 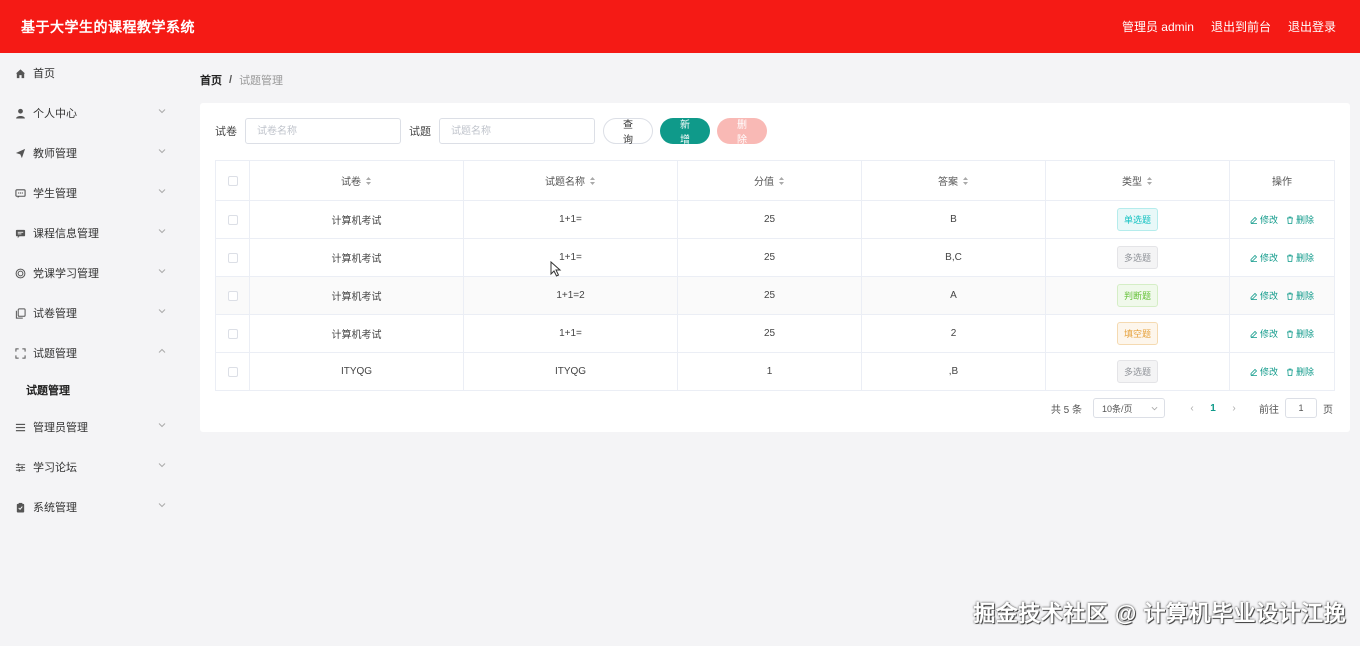 I want to click on paper-search-input, so click(x=323, y=131).